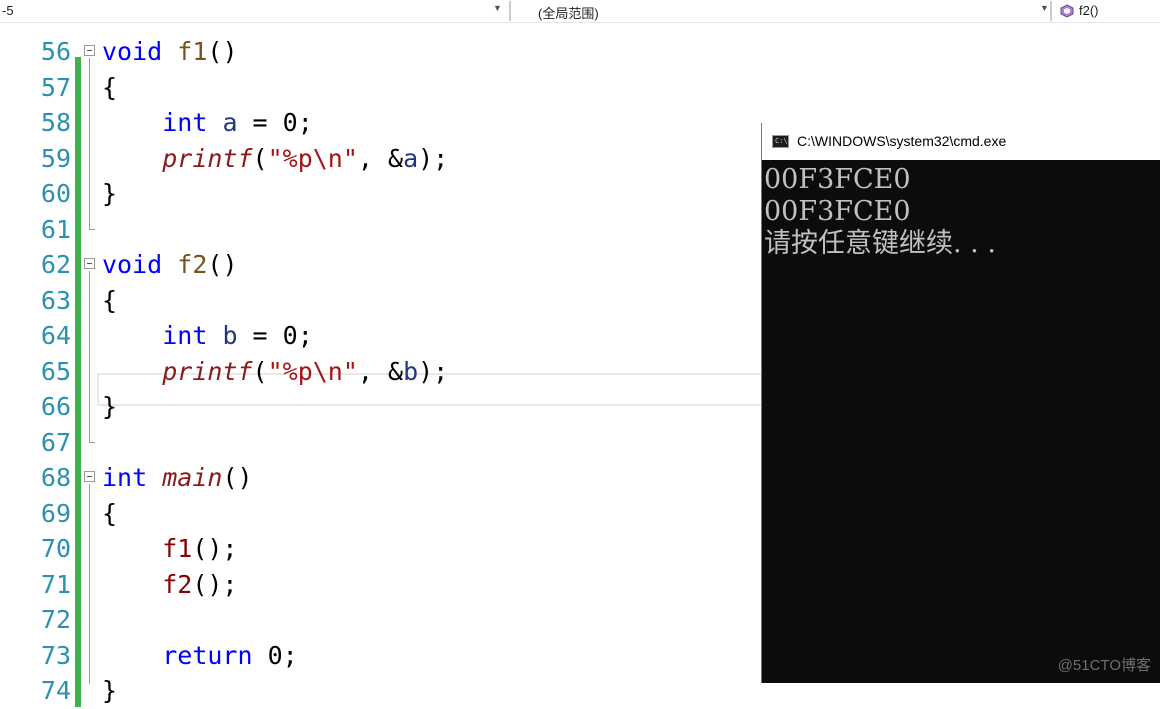 This screenshot has width=1160, height=709. What do you see at coordinates (55, 335) in the screenshot?
I see `line-number: 64` at bounding box center [55, 335].